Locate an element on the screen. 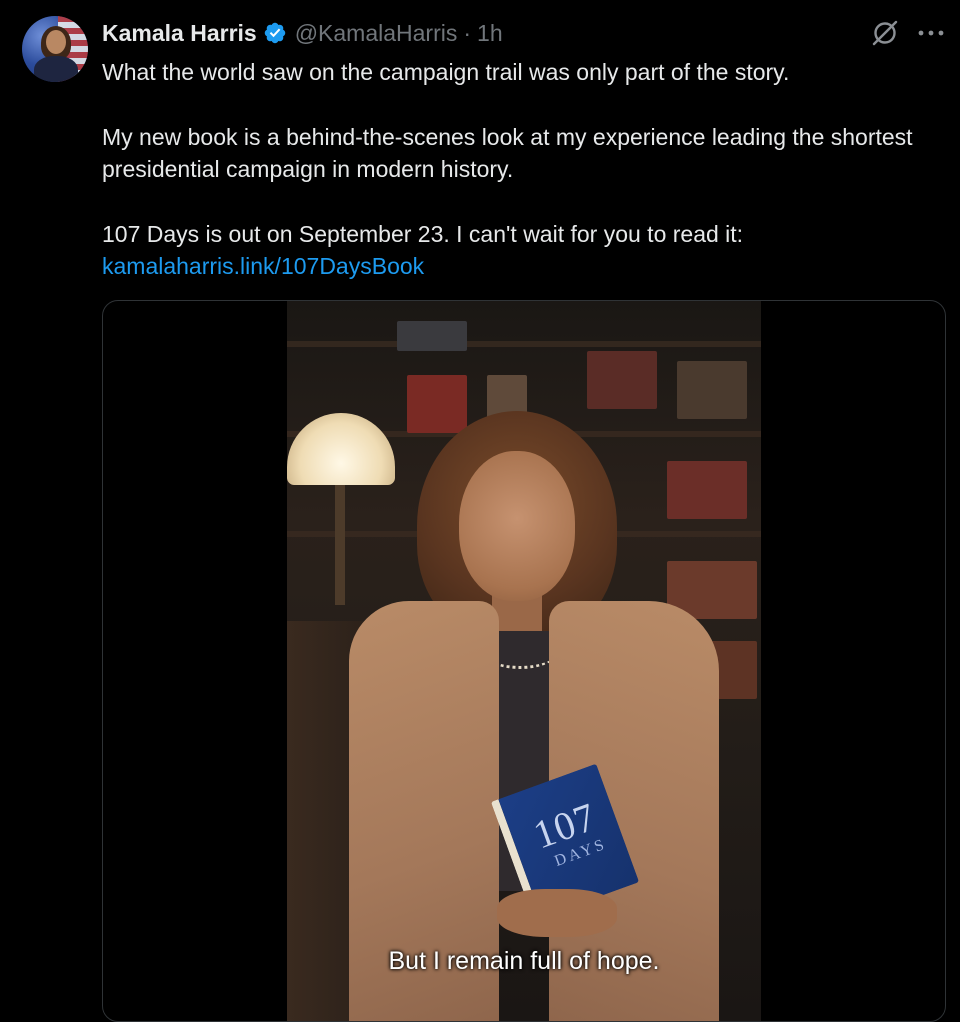 The image size is (960, 1022). lamp-stem is located at coordinates (340, 545).